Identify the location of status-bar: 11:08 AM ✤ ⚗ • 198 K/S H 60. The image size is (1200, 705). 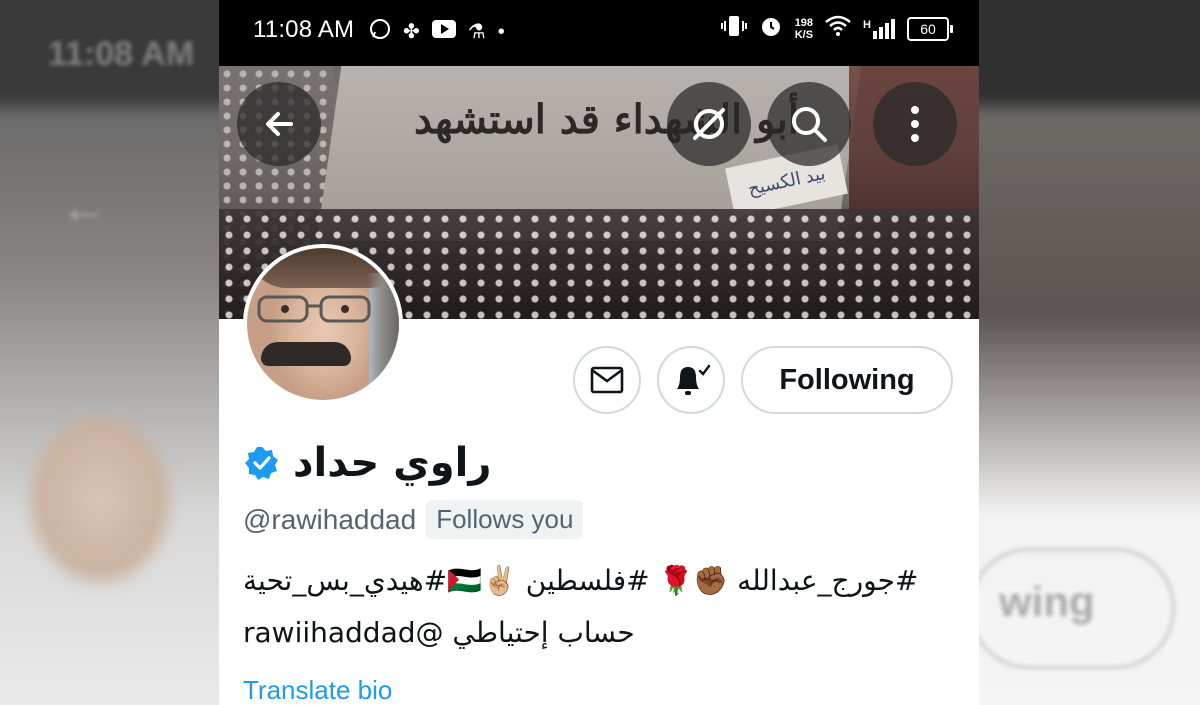
(599, 33).